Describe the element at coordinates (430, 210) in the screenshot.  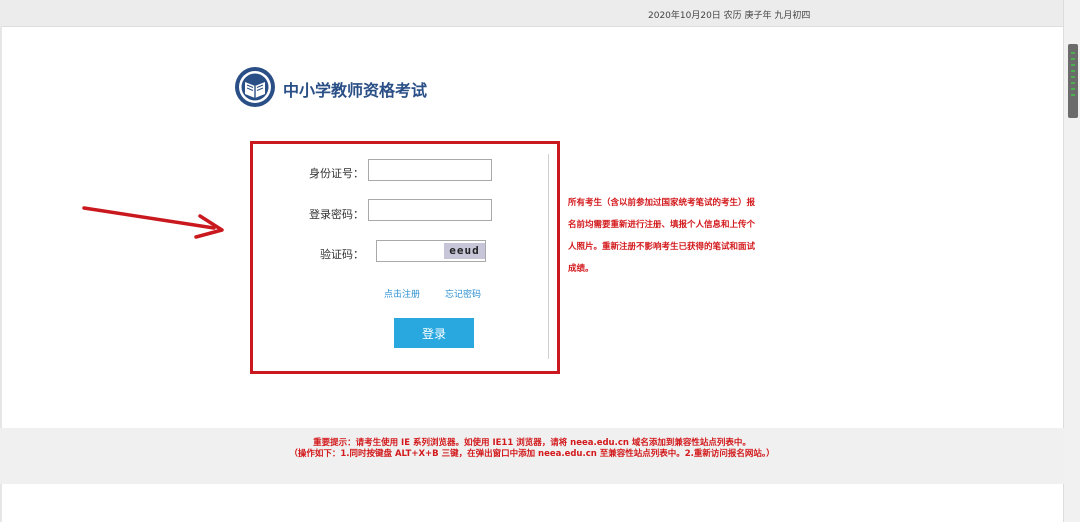
I see `password-input` at that location.